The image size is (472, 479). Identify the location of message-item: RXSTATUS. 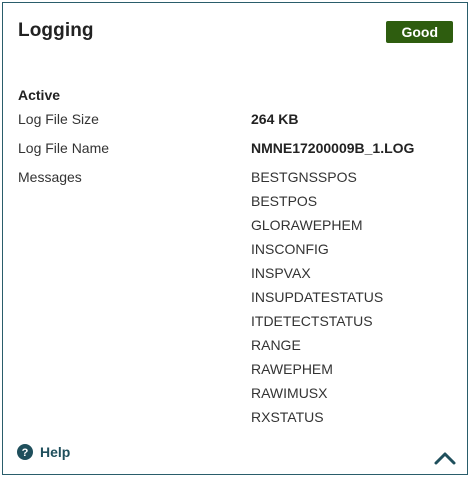
(287, 417).